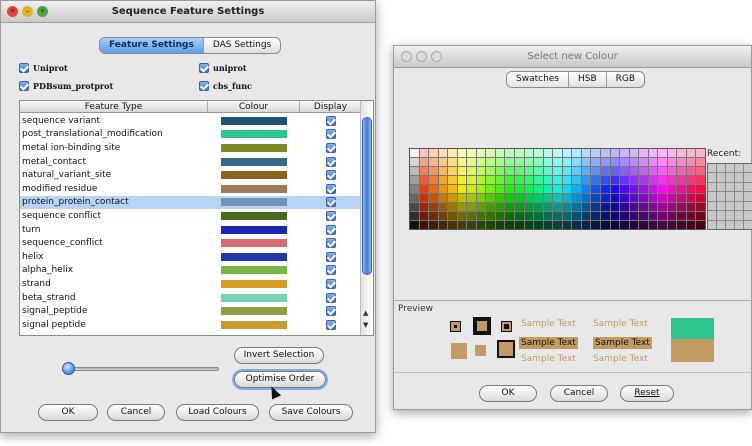  Describe the element at coordinates (190, 284) in the screenshot. I see `table-row: strand` at that location.